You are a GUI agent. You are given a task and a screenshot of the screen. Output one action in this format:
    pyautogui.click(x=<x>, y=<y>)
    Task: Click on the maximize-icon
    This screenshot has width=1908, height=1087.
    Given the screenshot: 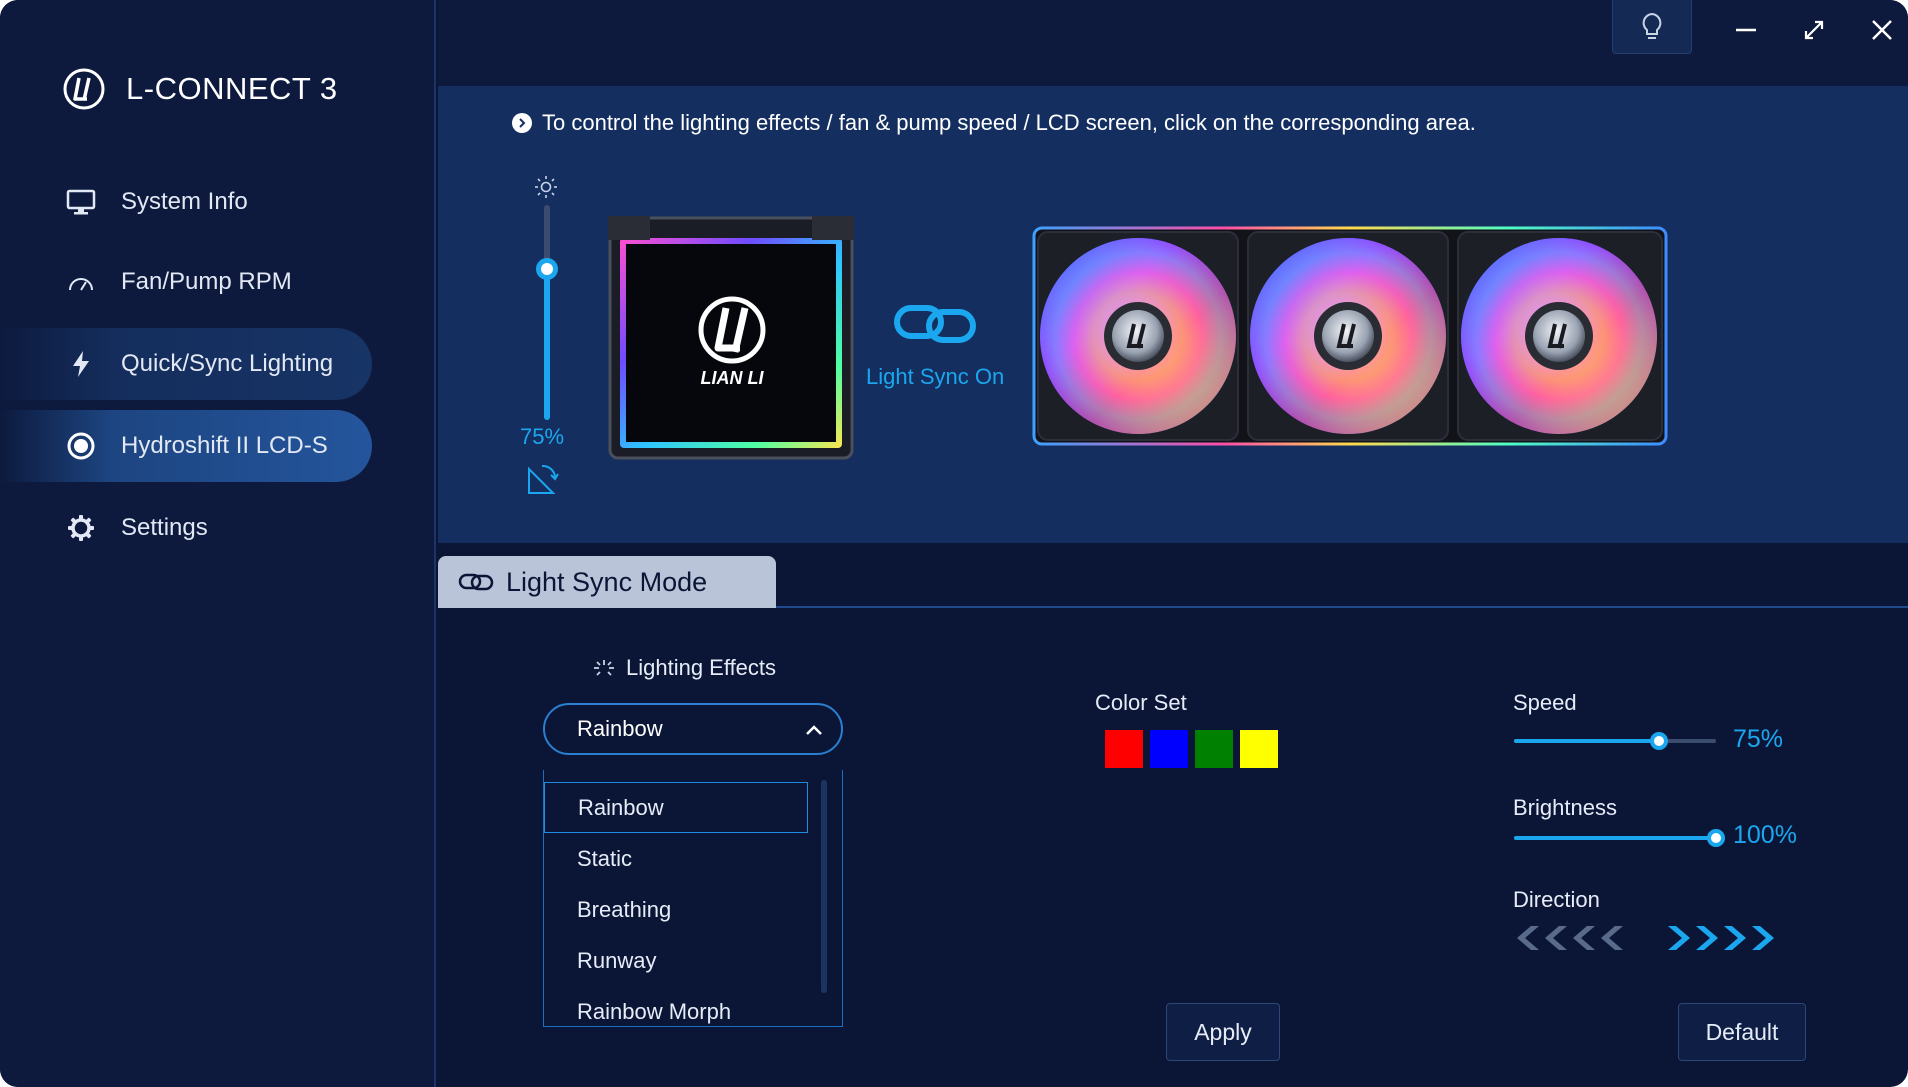 What is the action you would take?
    pyautogui.click(x=1814, y=30)
    